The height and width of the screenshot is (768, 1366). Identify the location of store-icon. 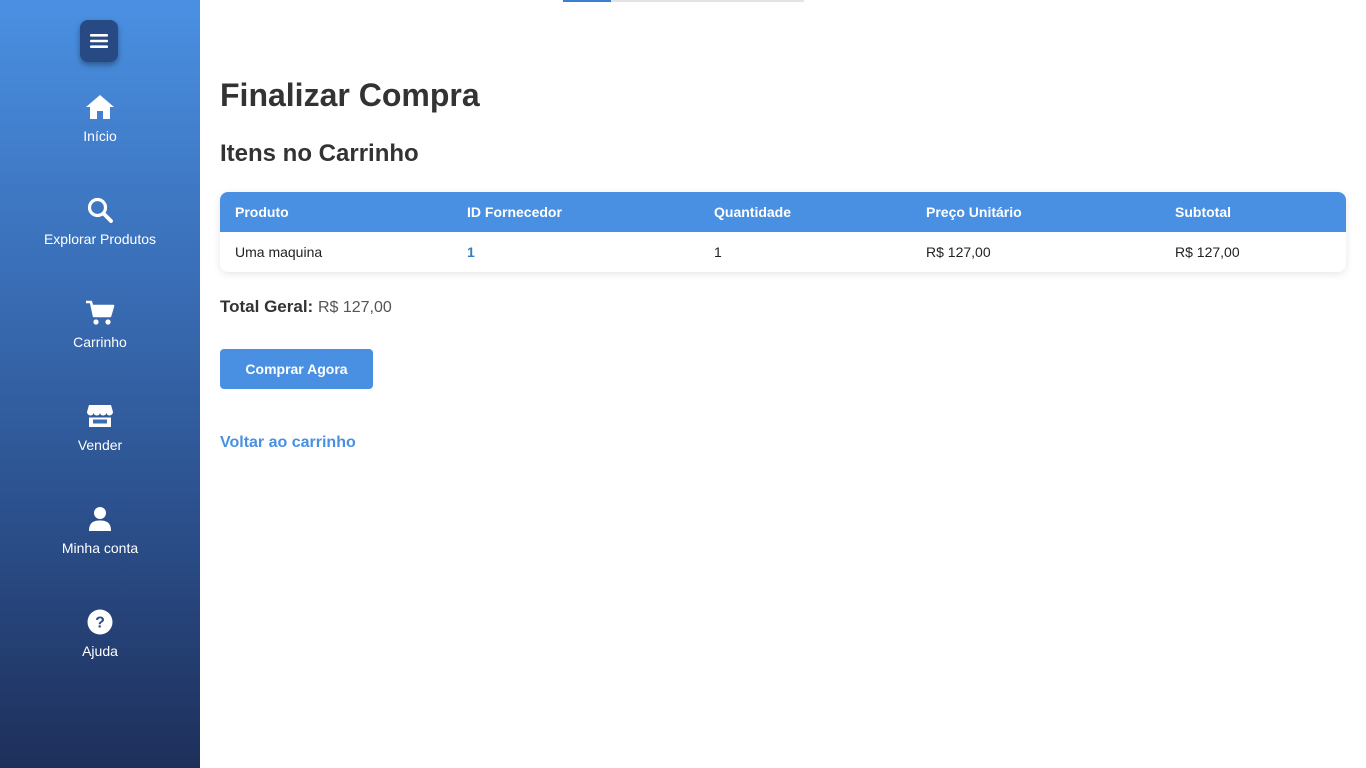
(100, 416).